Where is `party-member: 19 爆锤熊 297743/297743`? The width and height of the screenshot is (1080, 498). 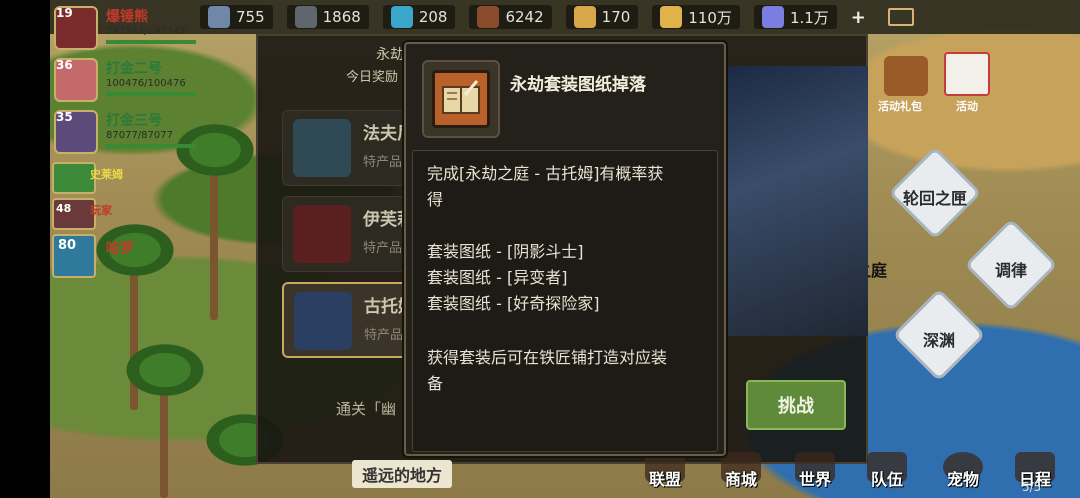
party-member: 19 爆锤熊 297743/297743 is located at coordinates (127, 27).